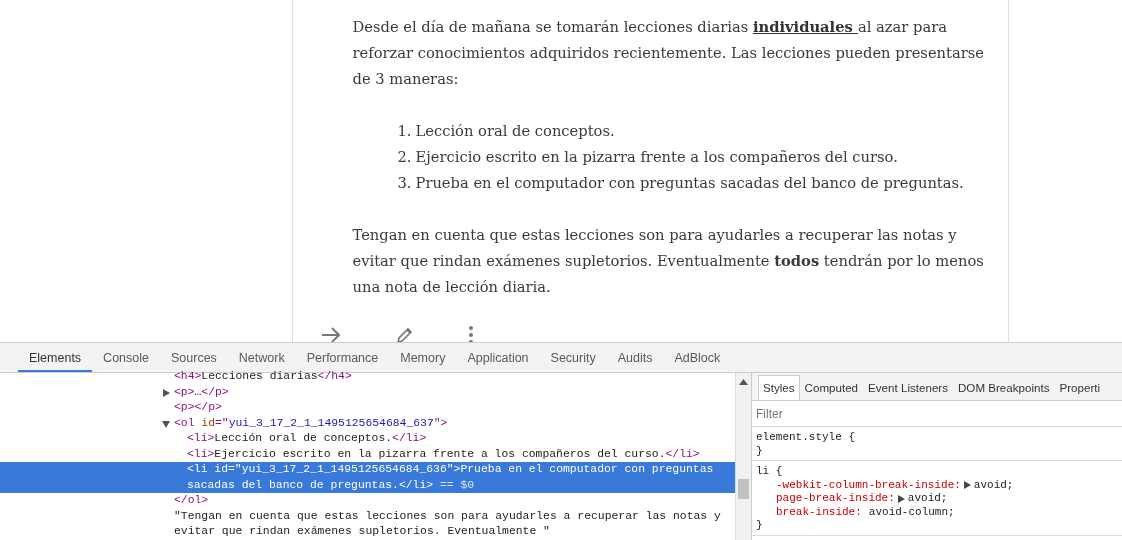 The image size is (1122, 540). Describe the element at coordinates (1080, 387) in the screenshot. I see `sidebar-tab: Properti` at that location.